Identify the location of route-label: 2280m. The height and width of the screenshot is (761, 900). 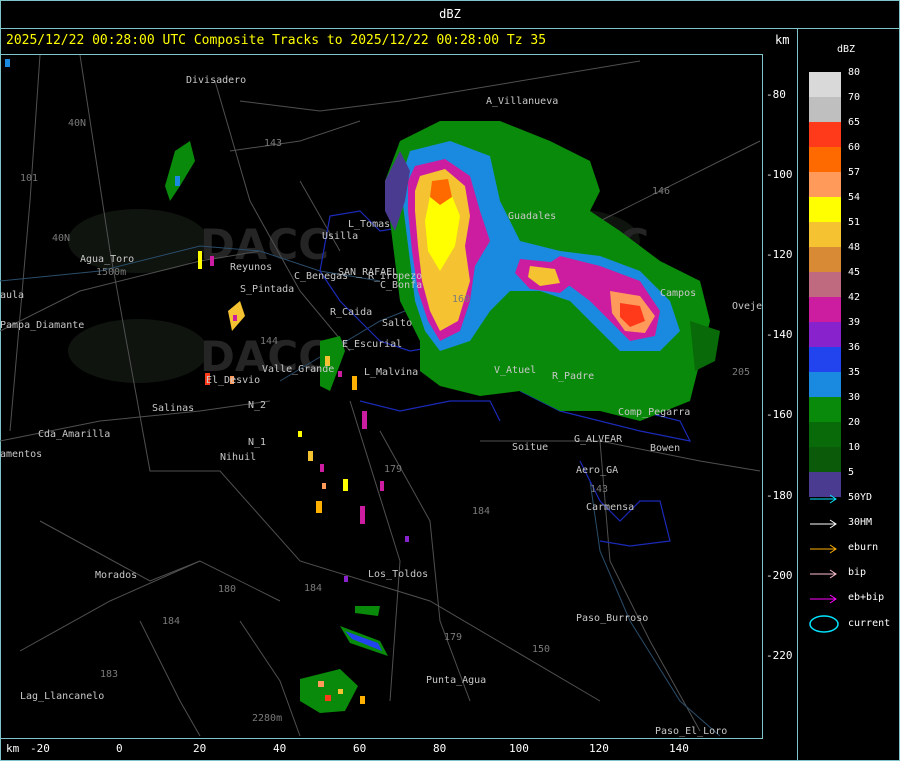
(267, 718).